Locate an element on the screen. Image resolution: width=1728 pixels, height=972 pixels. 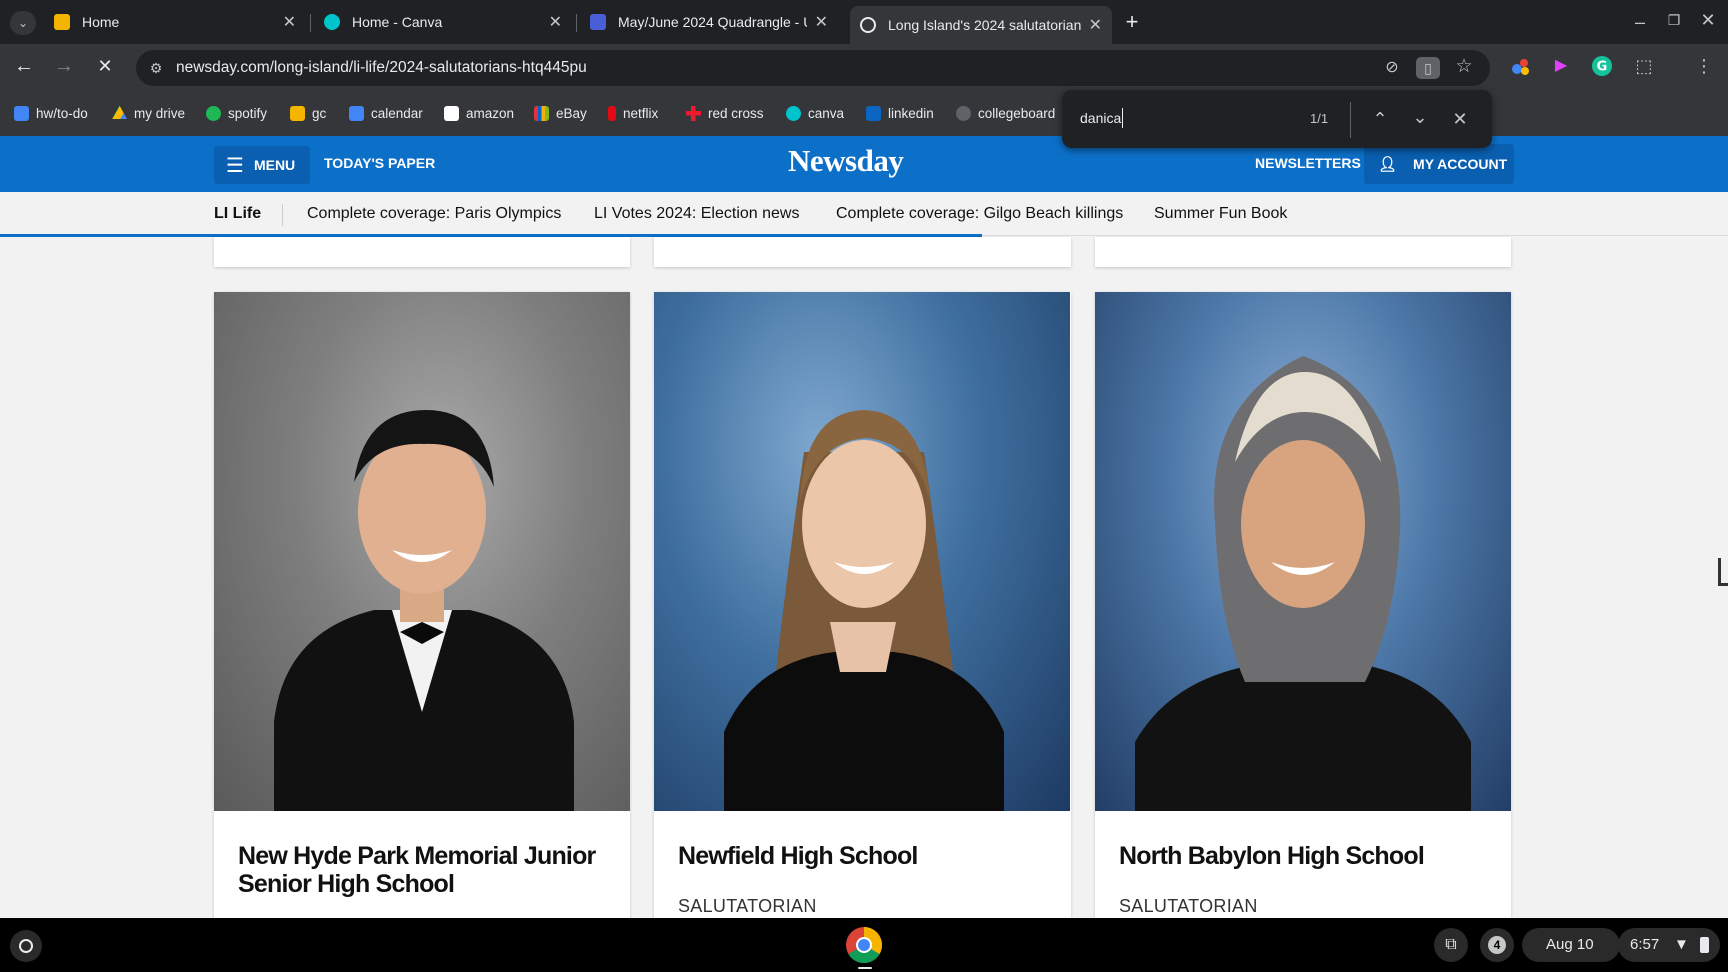
find-result-count: 1/1 is located at coordinates (1319, 118).